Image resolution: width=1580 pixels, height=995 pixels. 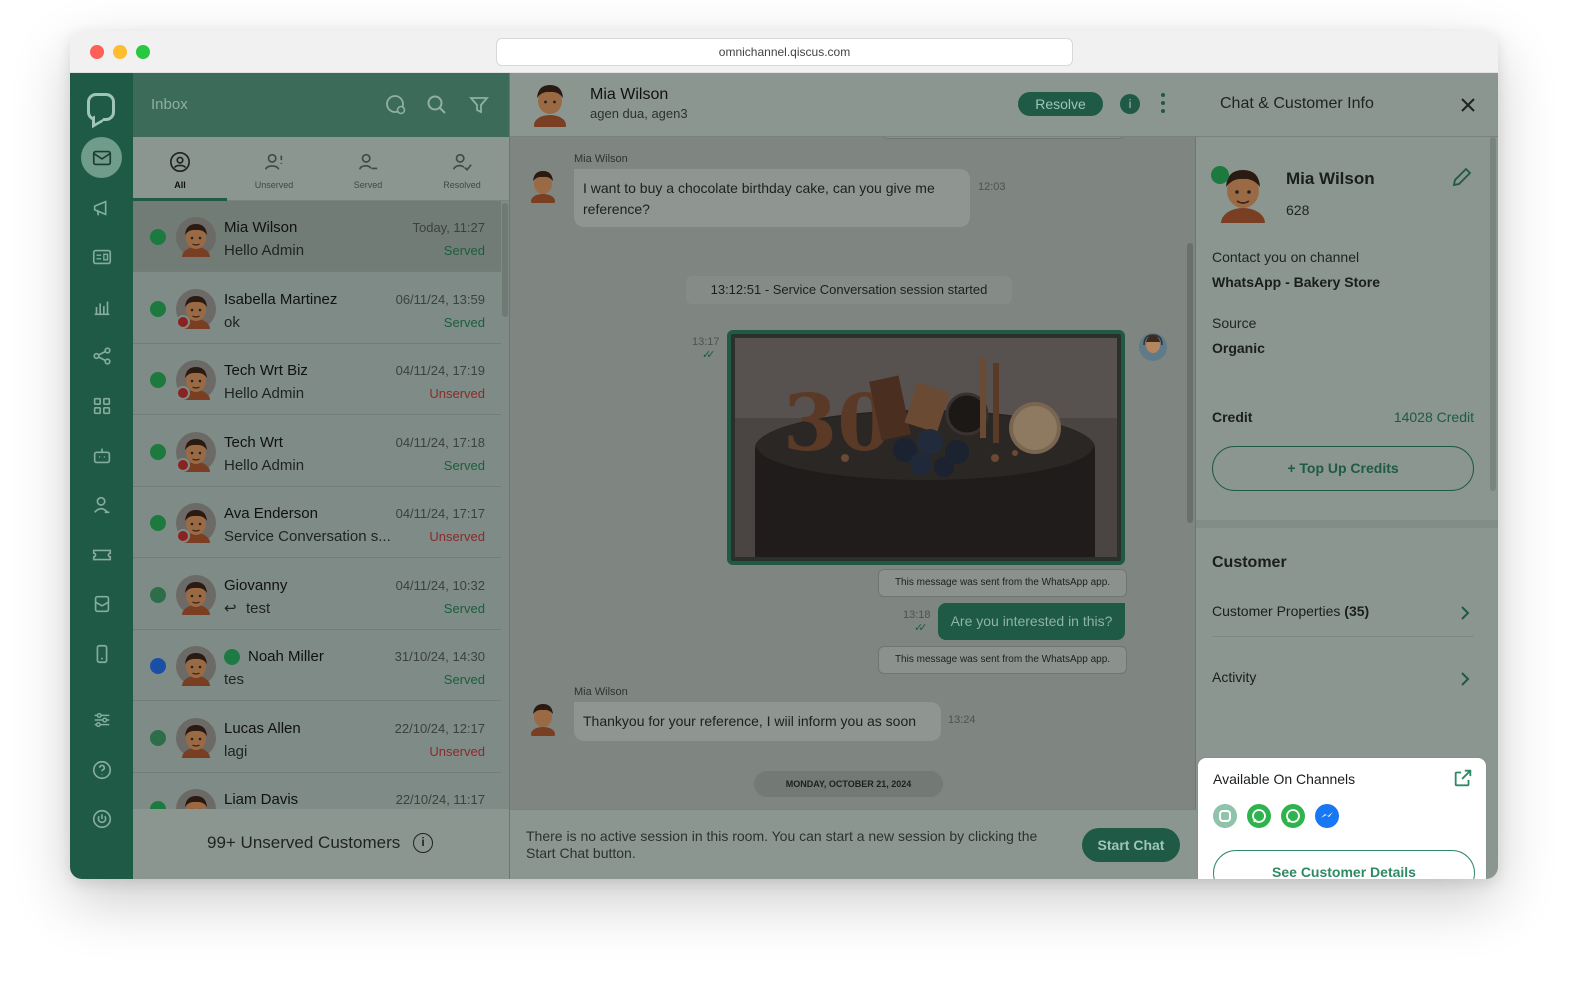 I want to click on message-sender: Mia Wilson, so click(x=601, y=692).